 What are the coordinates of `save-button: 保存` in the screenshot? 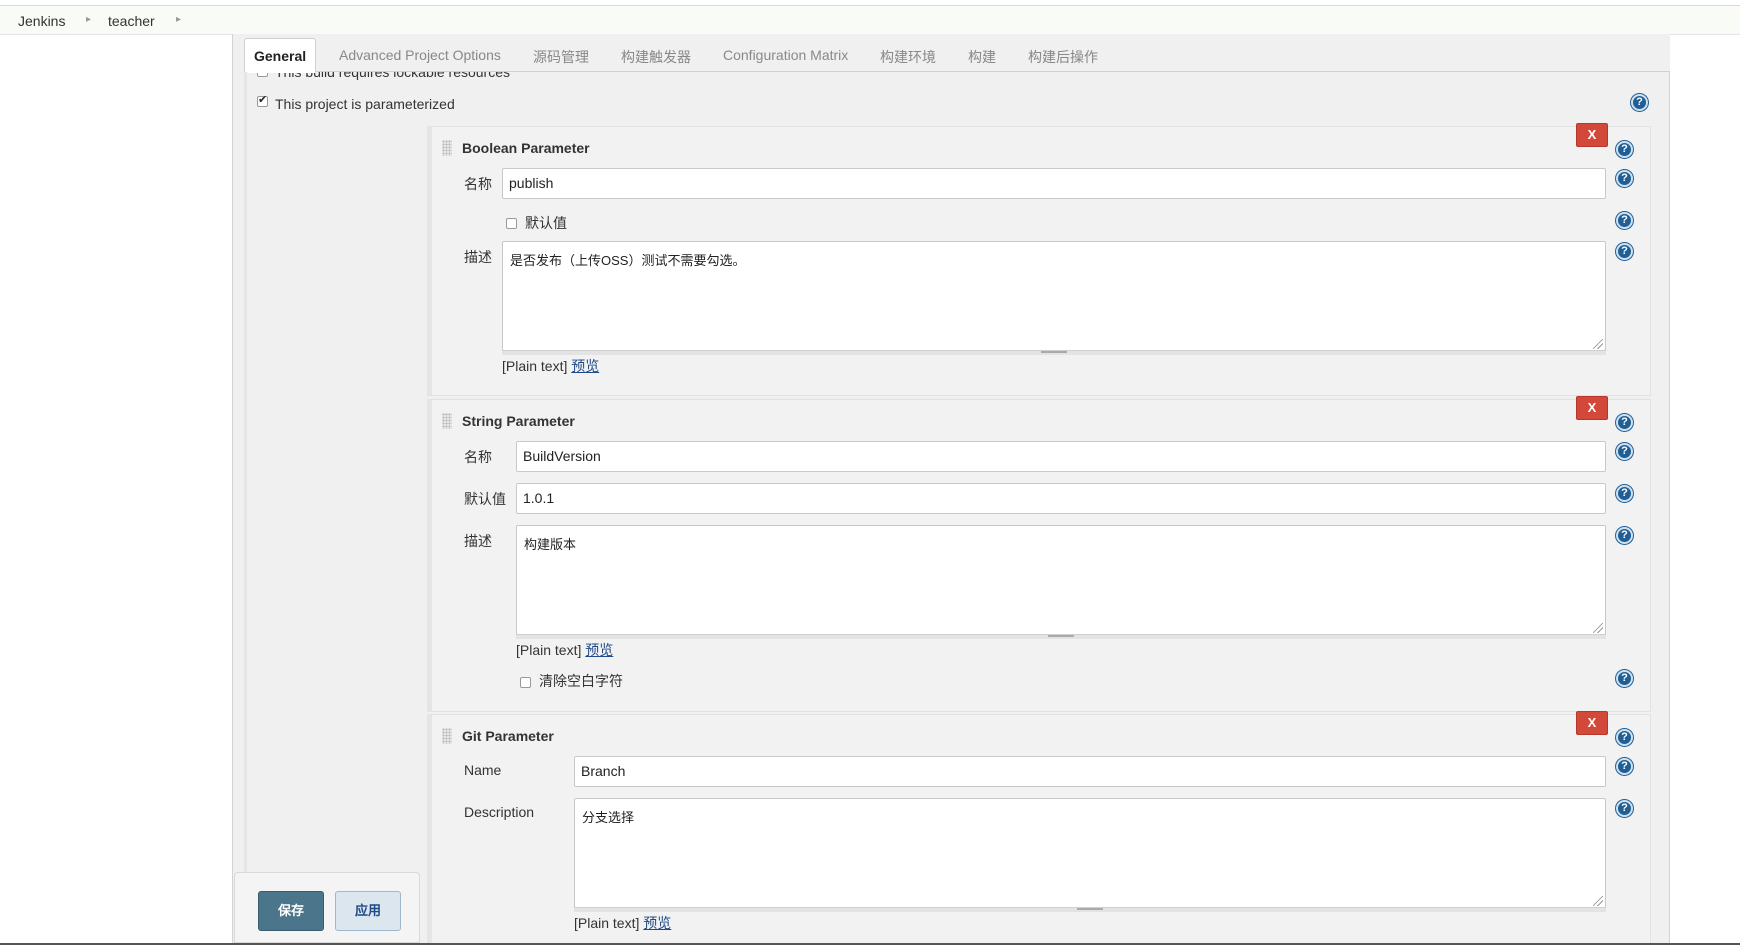 It's located at (291, 911).